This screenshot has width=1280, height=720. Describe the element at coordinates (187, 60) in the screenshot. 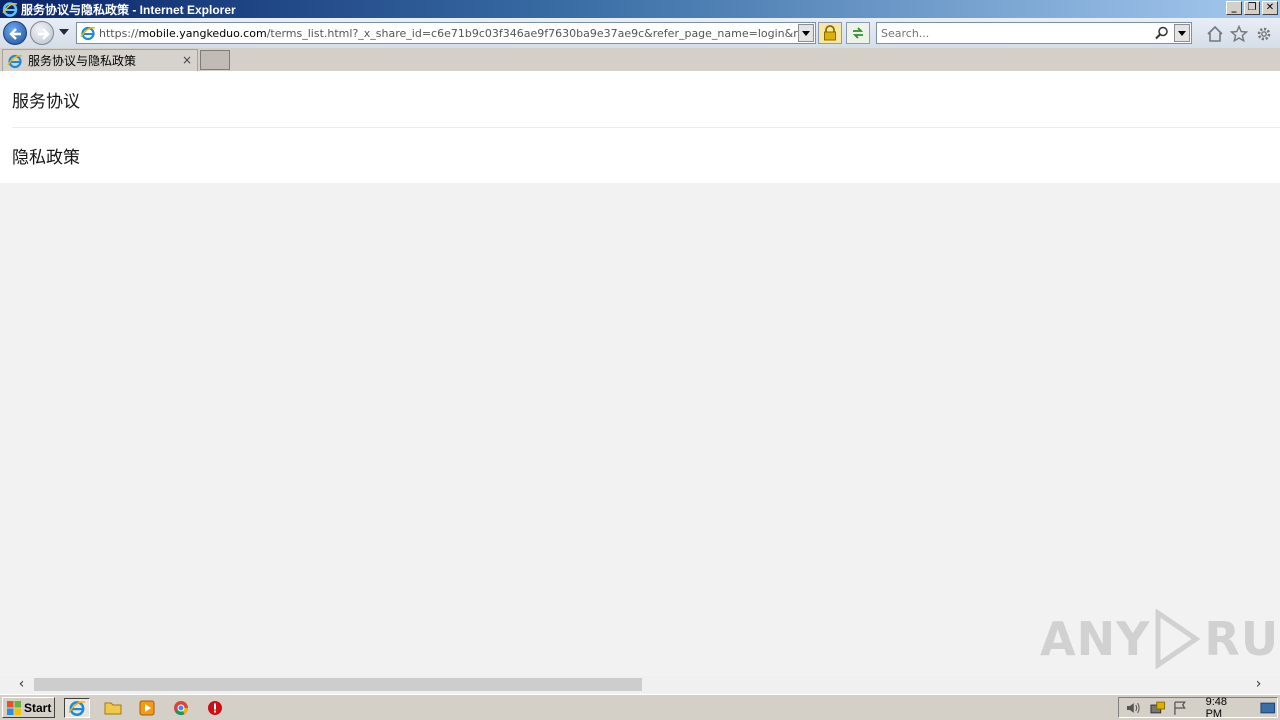

I see `tab-close-button: ×` at that location.